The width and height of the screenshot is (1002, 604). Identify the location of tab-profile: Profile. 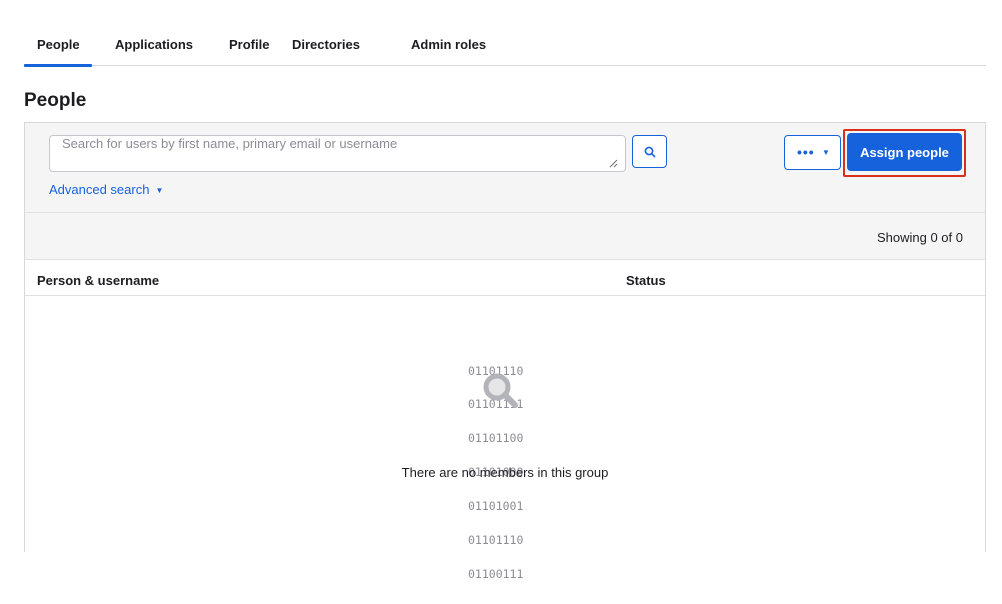
(249, 44).